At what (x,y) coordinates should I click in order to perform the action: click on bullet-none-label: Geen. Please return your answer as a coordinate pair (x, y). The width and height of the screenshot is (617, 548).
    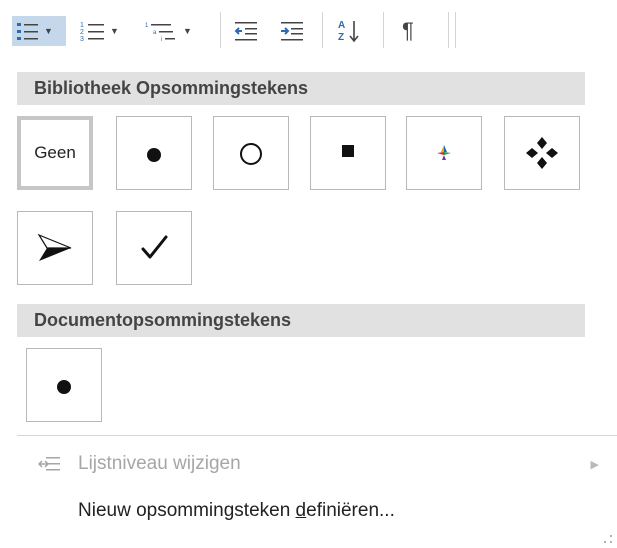
    Looking at the image, I should click on (55, 152).